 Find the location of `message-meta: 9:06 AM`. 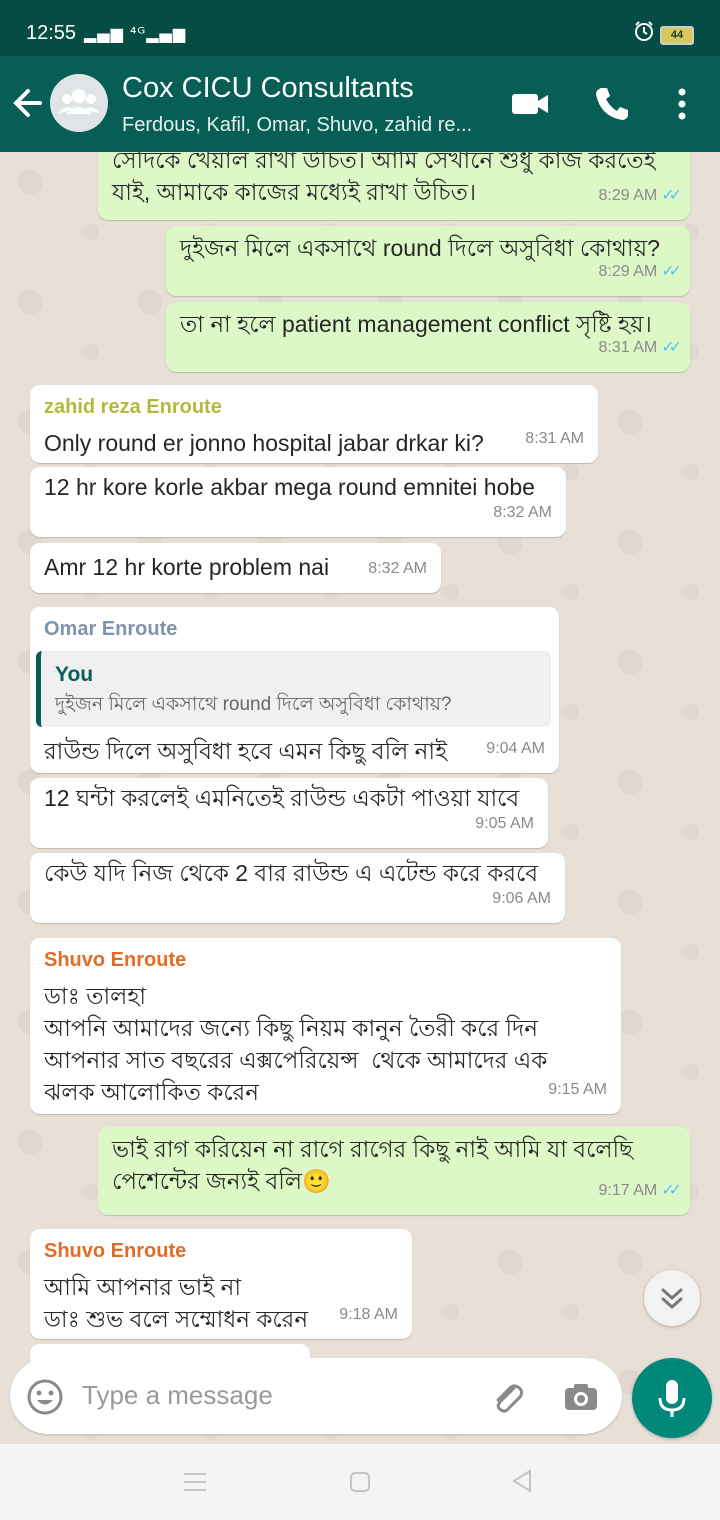

message-meta: 9:06 AM is located at coordinates (521, 899).